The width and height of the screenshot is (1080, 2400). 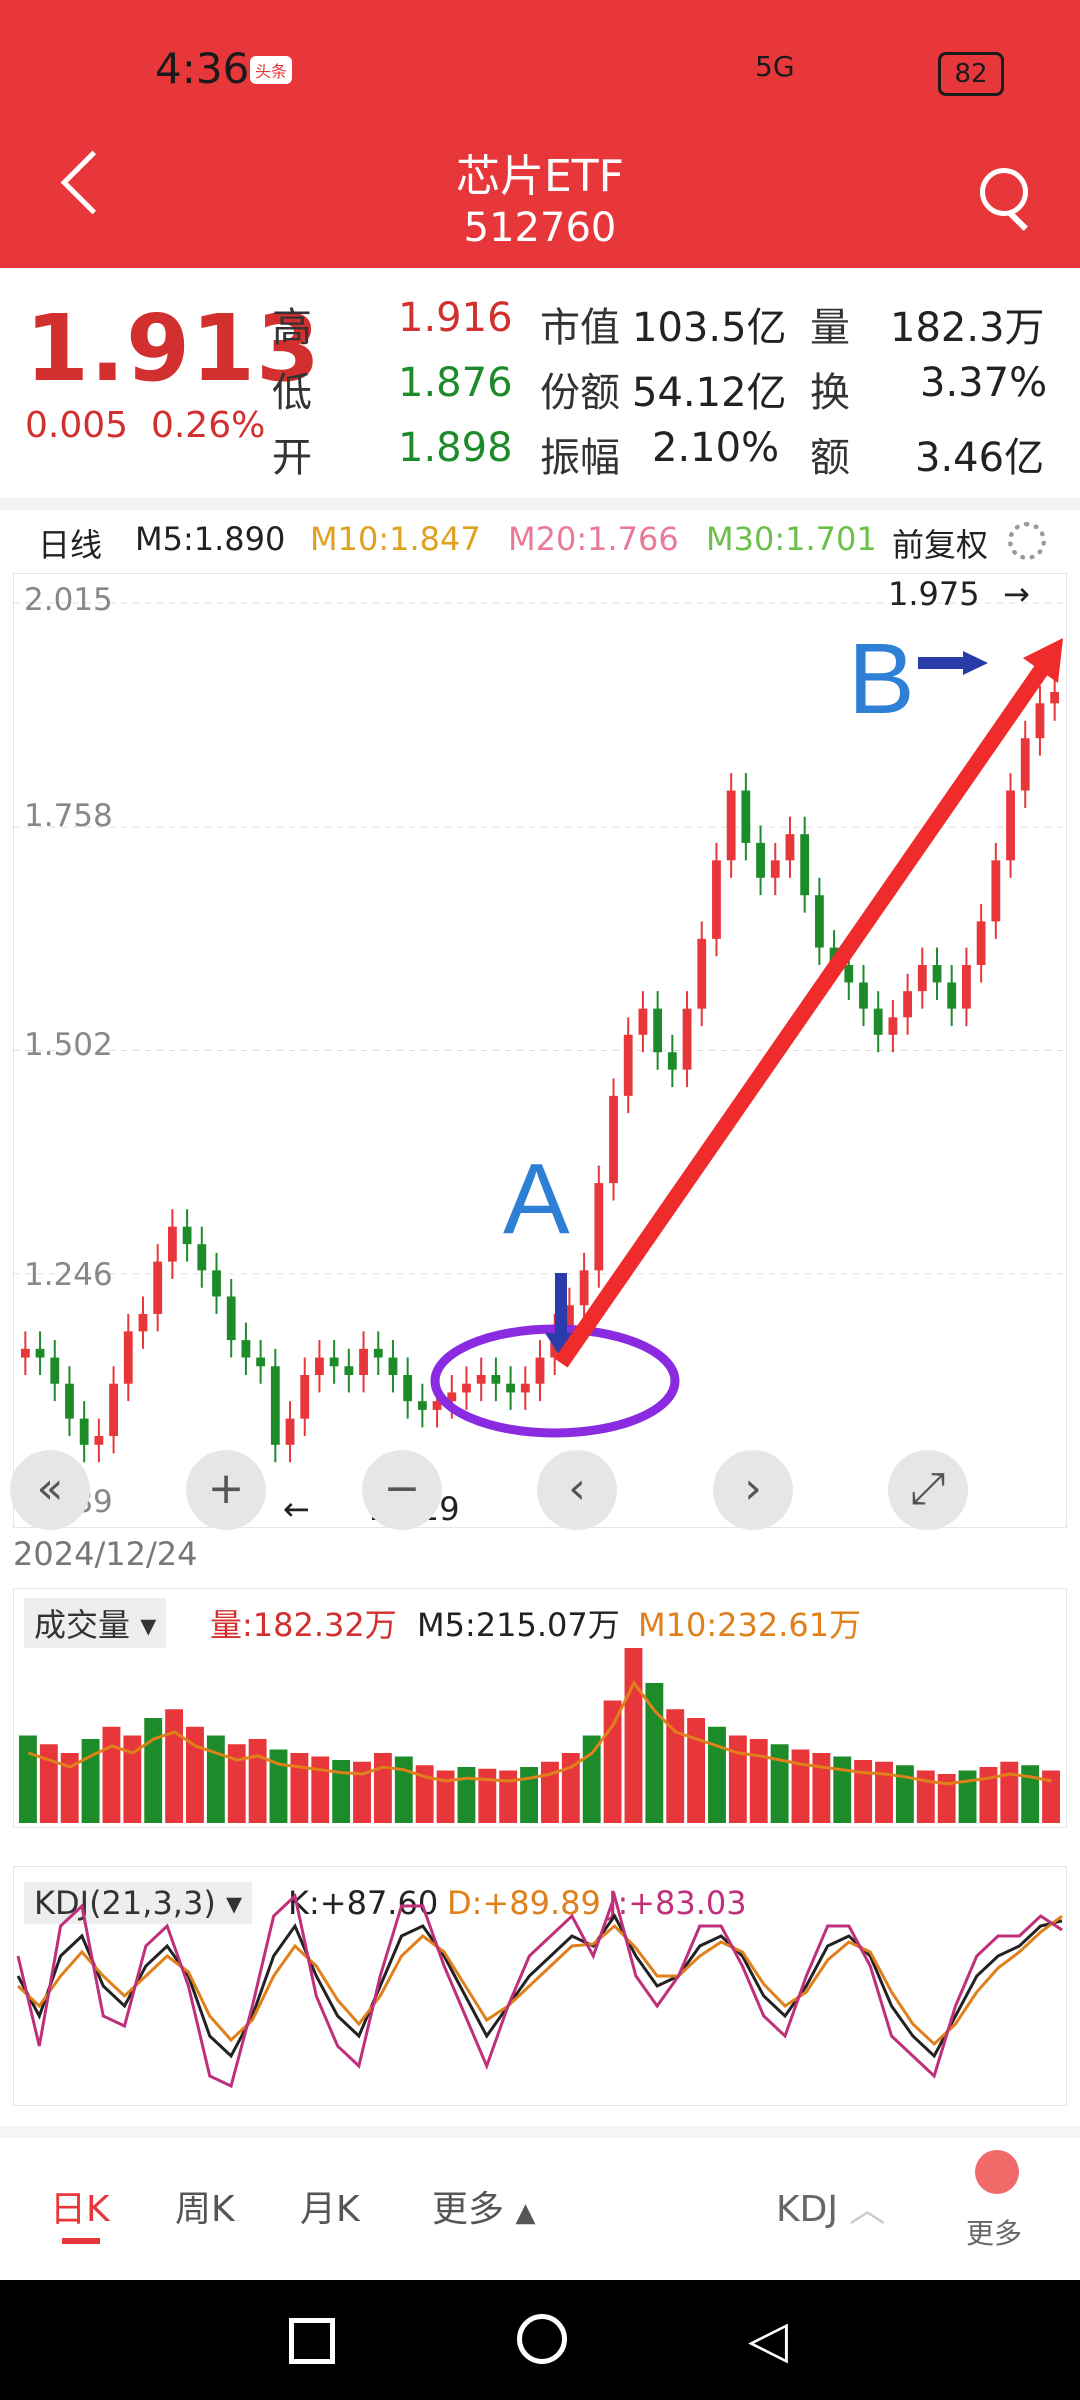 What do you see at coordinates (830, 393) in the screenshot?
I see `turnover-label: 换` at bounding box center [830, 393].